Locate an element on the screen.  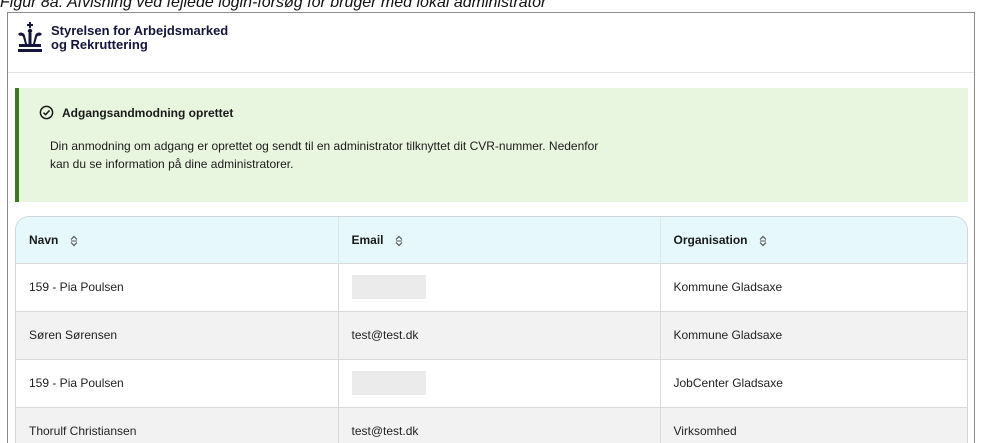
table-header-row: Navn Email Organisation is located at coordinates (491, 240).